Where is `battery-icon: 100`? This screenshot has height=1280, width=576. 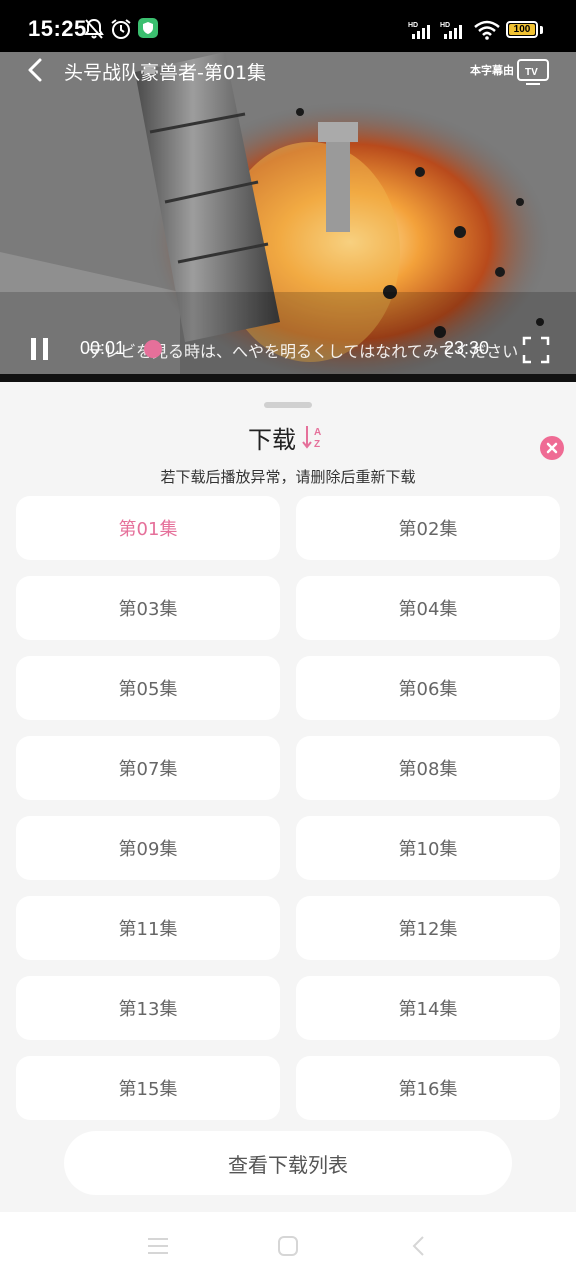
battery-icon: 100 is located at coordinates (522, 29).